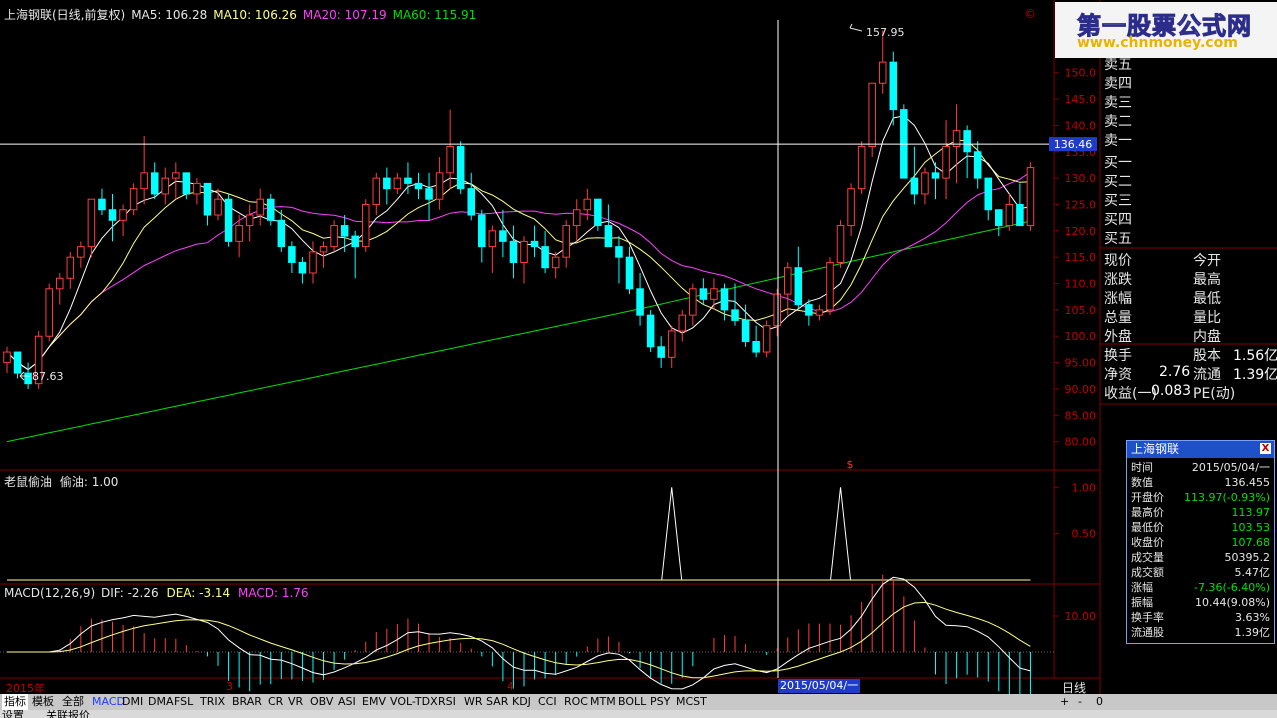  Describe the element at coordinates (1207, 261) in the screenshot. I see `stat-right-0: 今开` at that location.